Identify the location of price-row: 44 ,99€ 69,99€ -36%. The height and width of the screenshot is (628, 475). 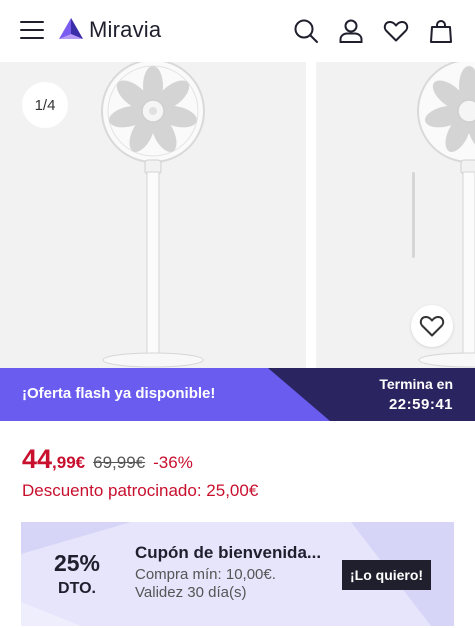
(107, 459).